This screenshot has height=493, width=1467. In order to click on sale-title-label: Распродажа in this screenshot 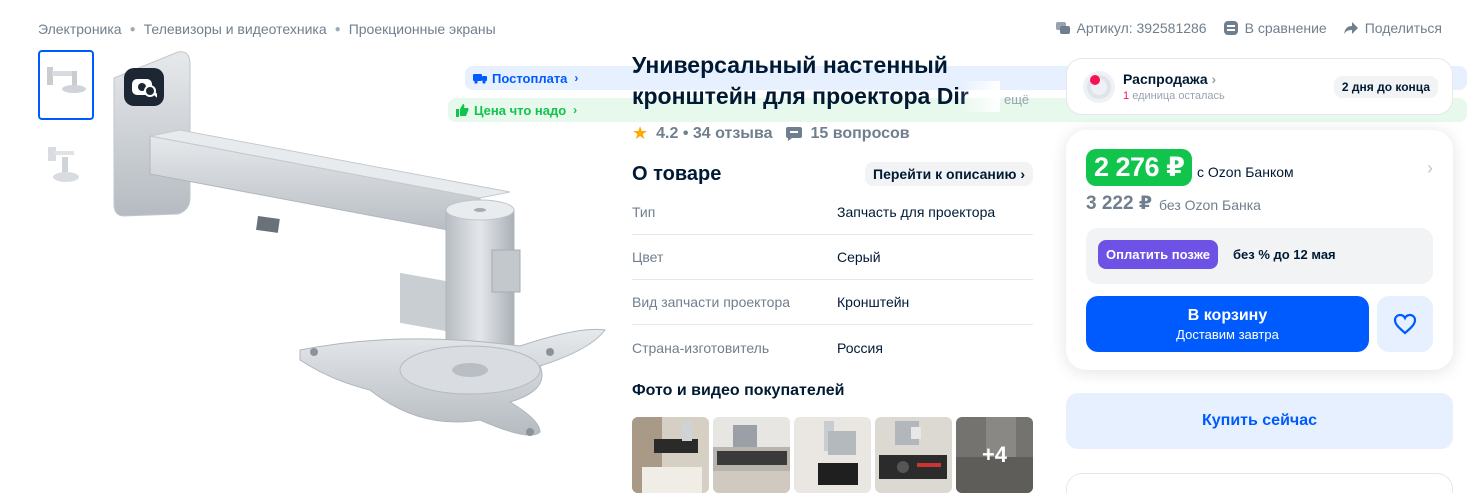, I will do `click(1165, 79)`.